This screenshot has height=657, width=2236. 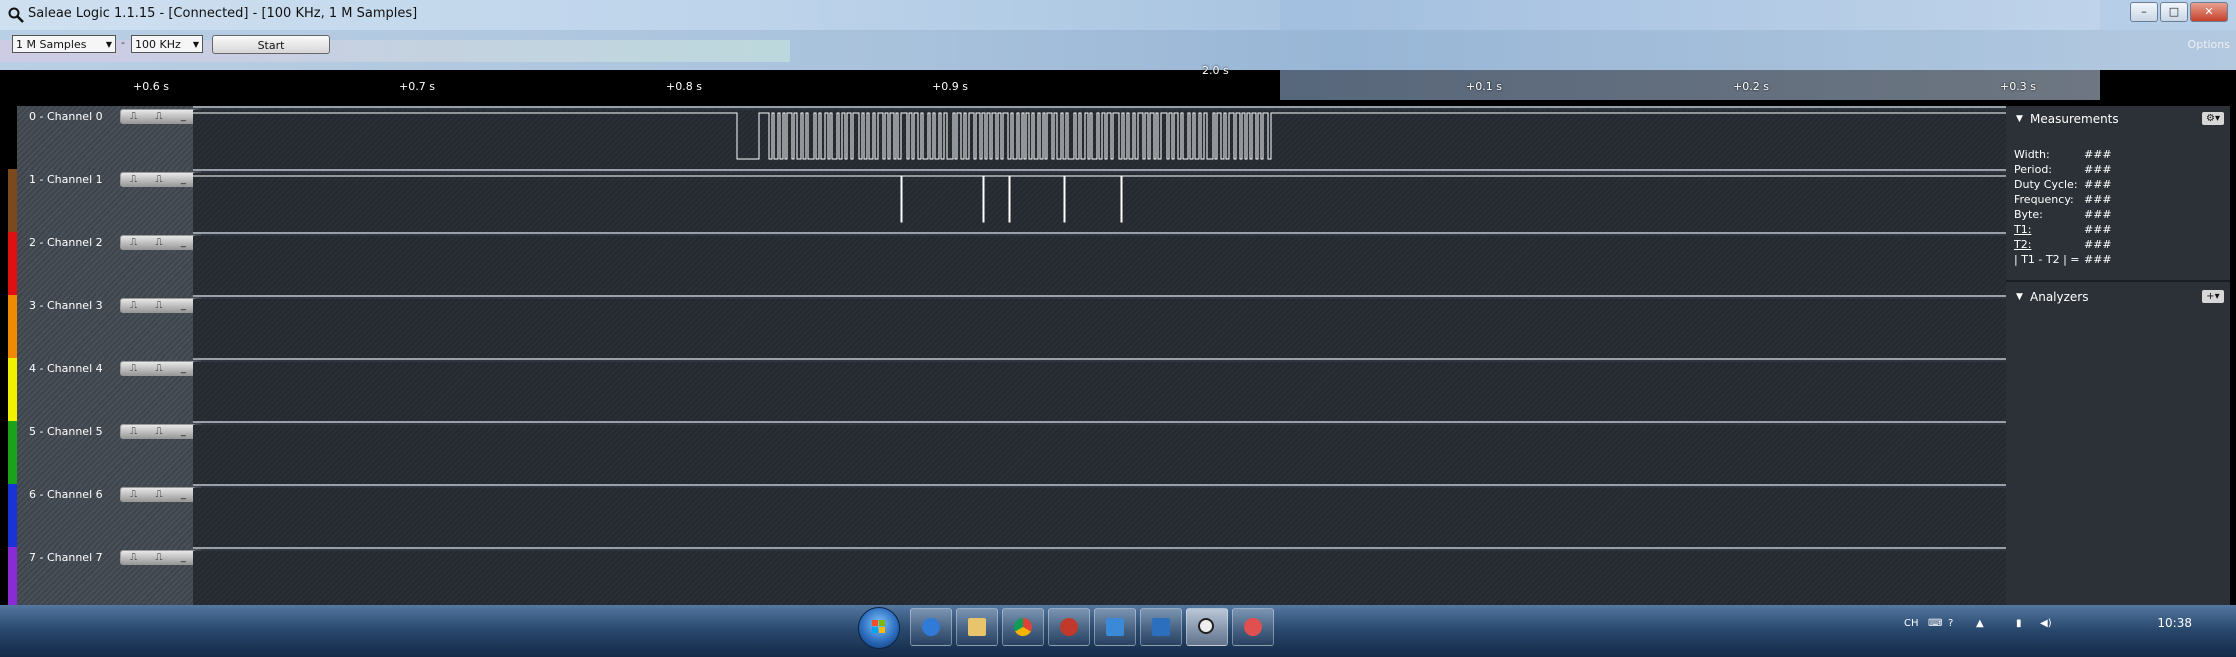 What do you see at coordinates (2022, 229) in the screenshot?
I see `measurement-key: T1:` at bounding box center [2022, 229].